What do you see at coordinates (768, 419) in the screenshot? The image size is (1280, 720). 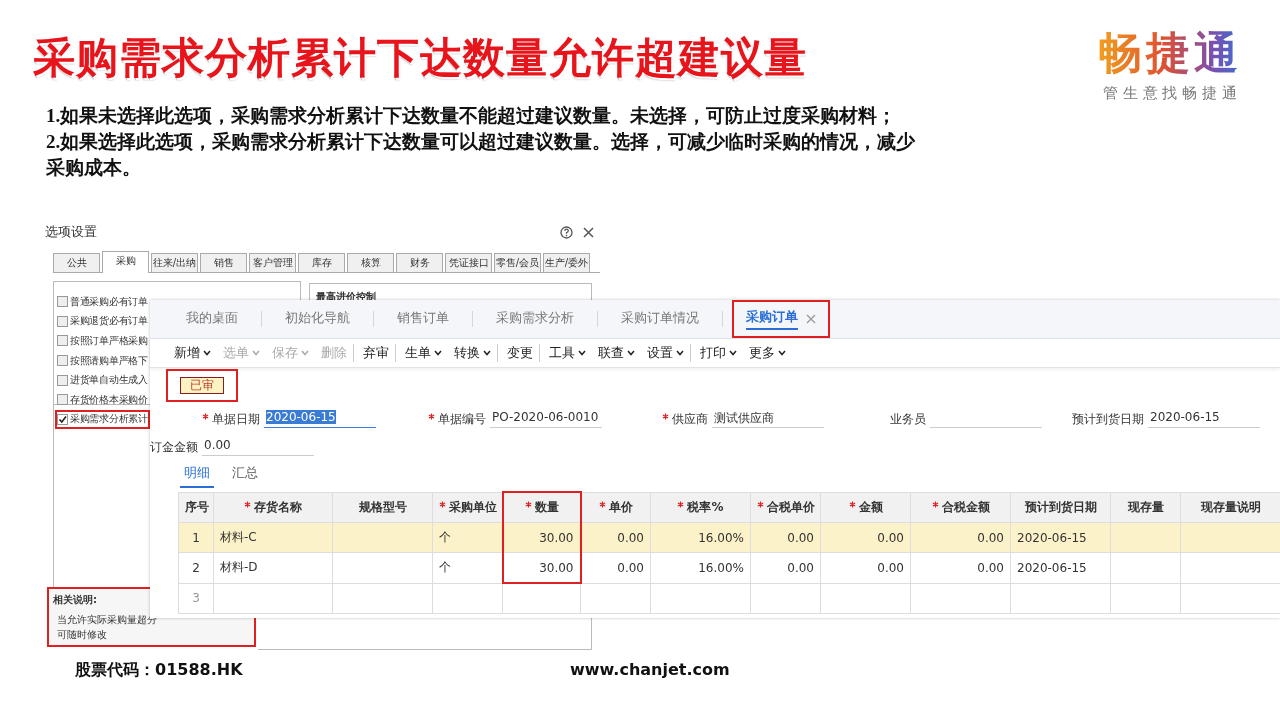 I see `input-field: 测试供应商` at bounding box center [768, 419].